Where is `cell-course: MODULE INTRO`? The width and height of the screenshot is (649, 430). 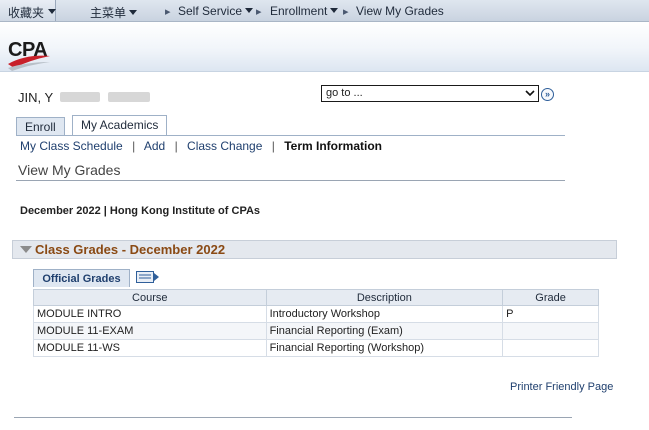
cell-course: MODULE INTRO is located at coordinates (150, 314).